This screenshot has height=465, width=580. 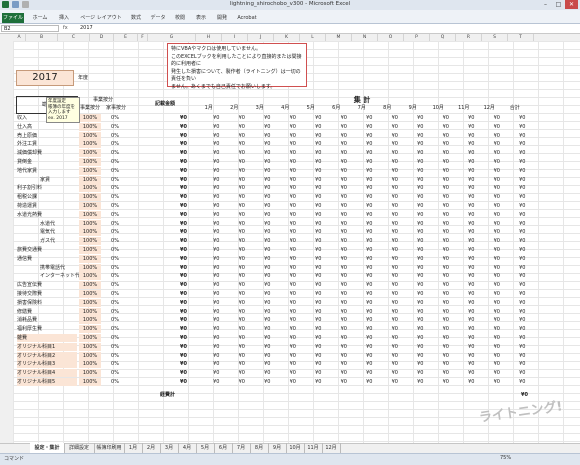 I want to click on account-name: 家賃, so click(x=45, y=180).